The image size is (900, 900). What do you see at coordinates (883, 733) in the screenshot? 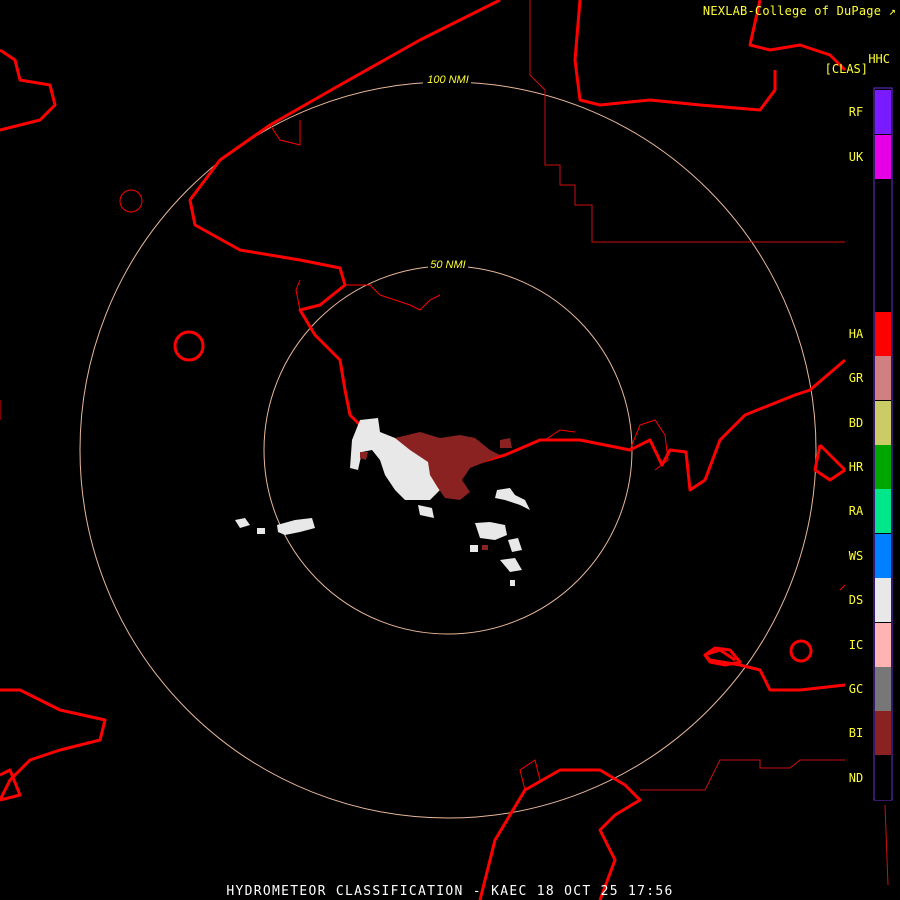
I see `legend-swatch-bi` at bounding box center [883, 733].